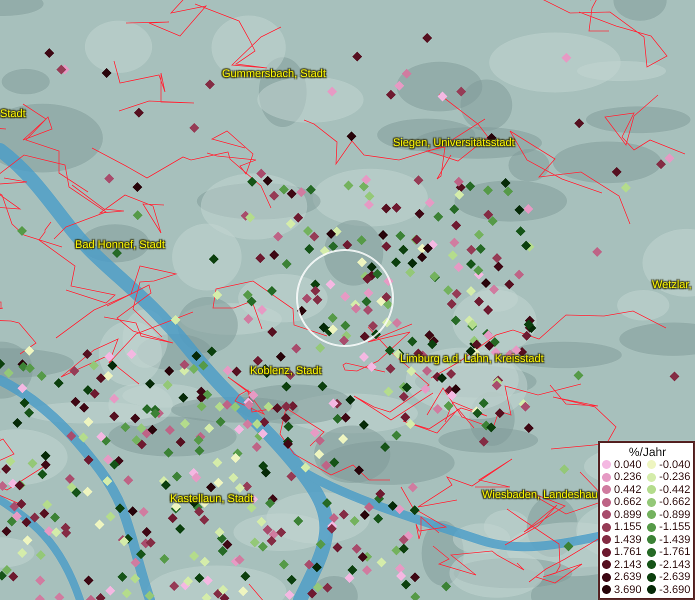 This screenshot has height=600, width=695. What do you see at coordinates (120, 245) in the screenshot?
I see `place-label: Bad Honnef, Stadt` at bounding box center [120, 245].